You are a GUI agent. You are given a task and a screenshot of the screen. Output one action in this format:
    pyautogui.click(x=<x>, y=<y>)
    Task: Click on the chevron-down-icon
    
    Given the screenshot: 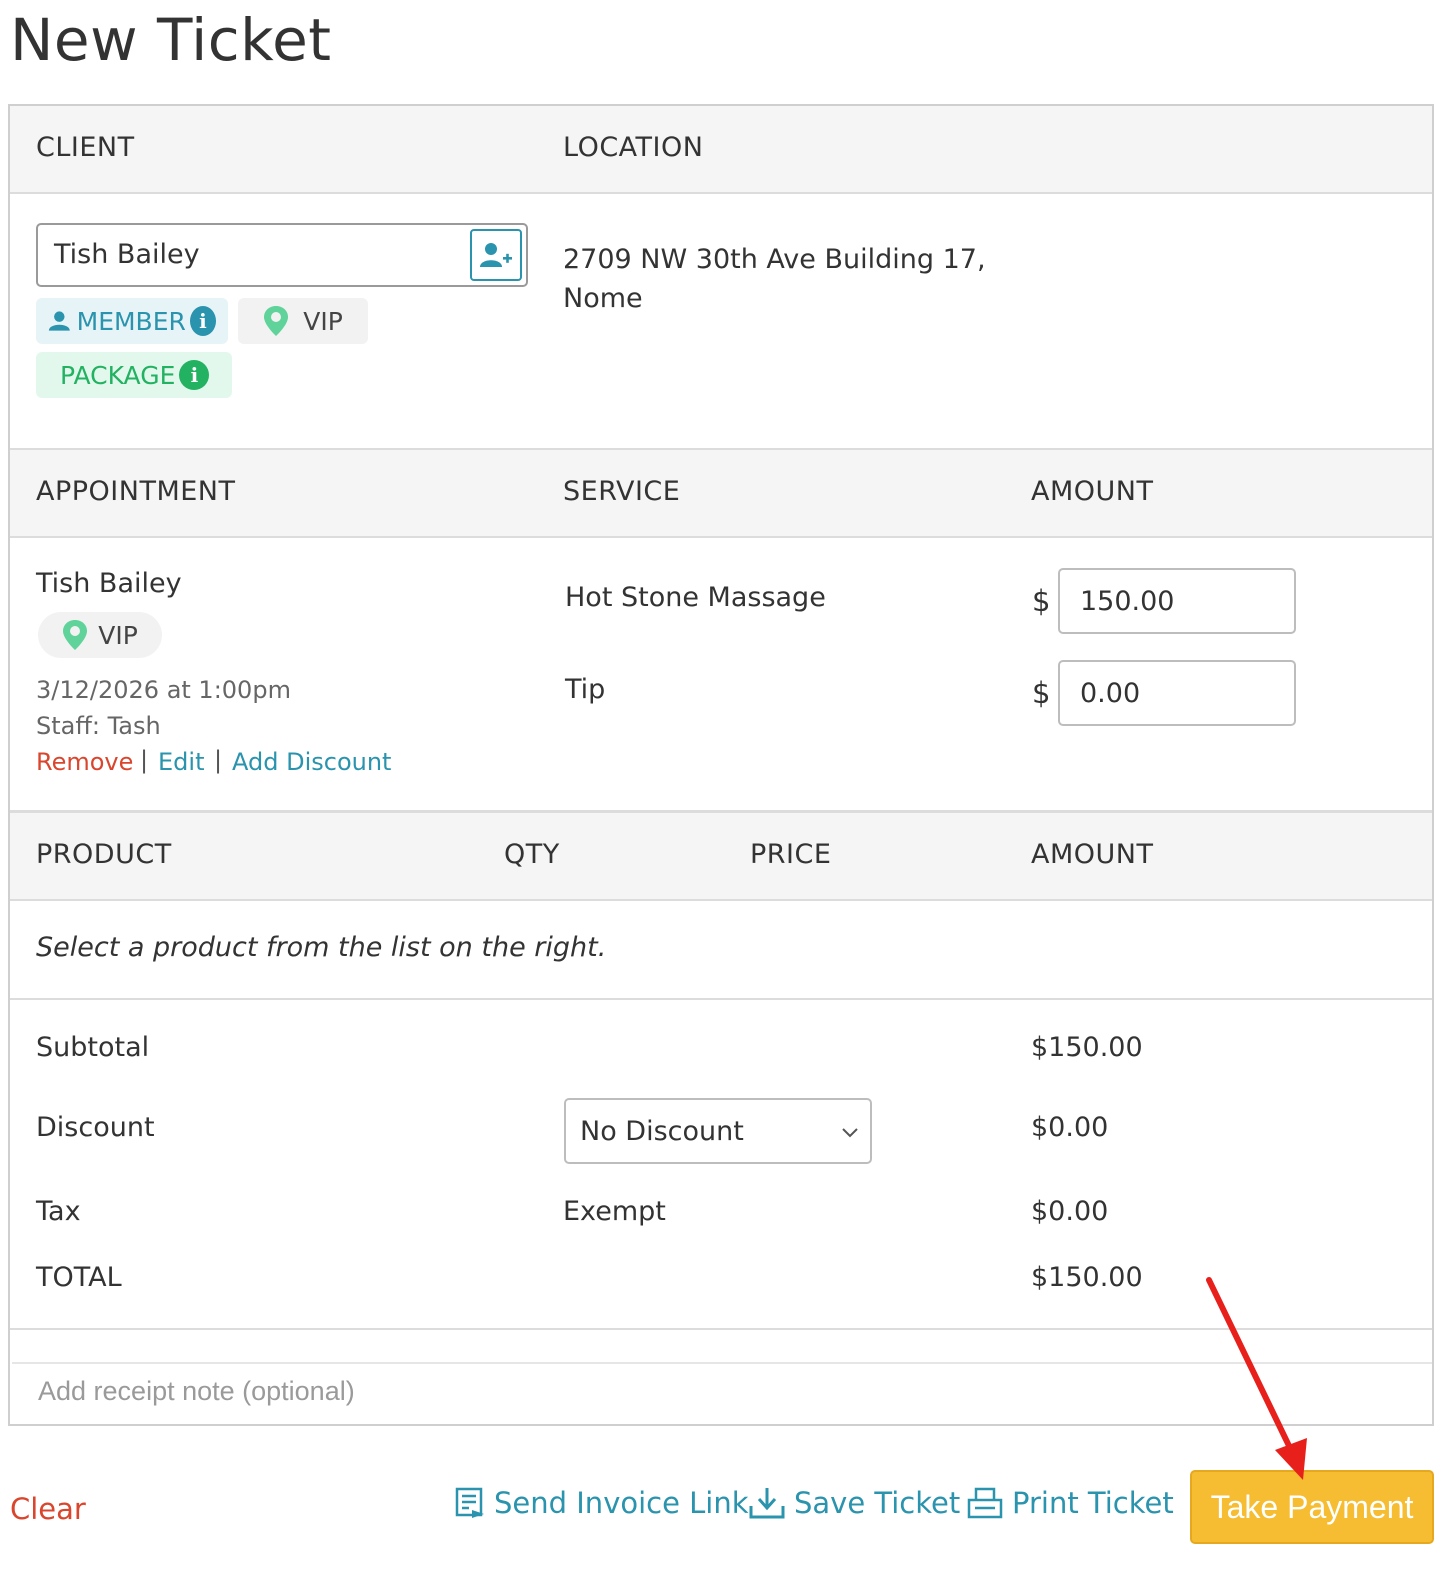 What is the action you would take?
    pyautogui.click(x=850, y=1133)
    